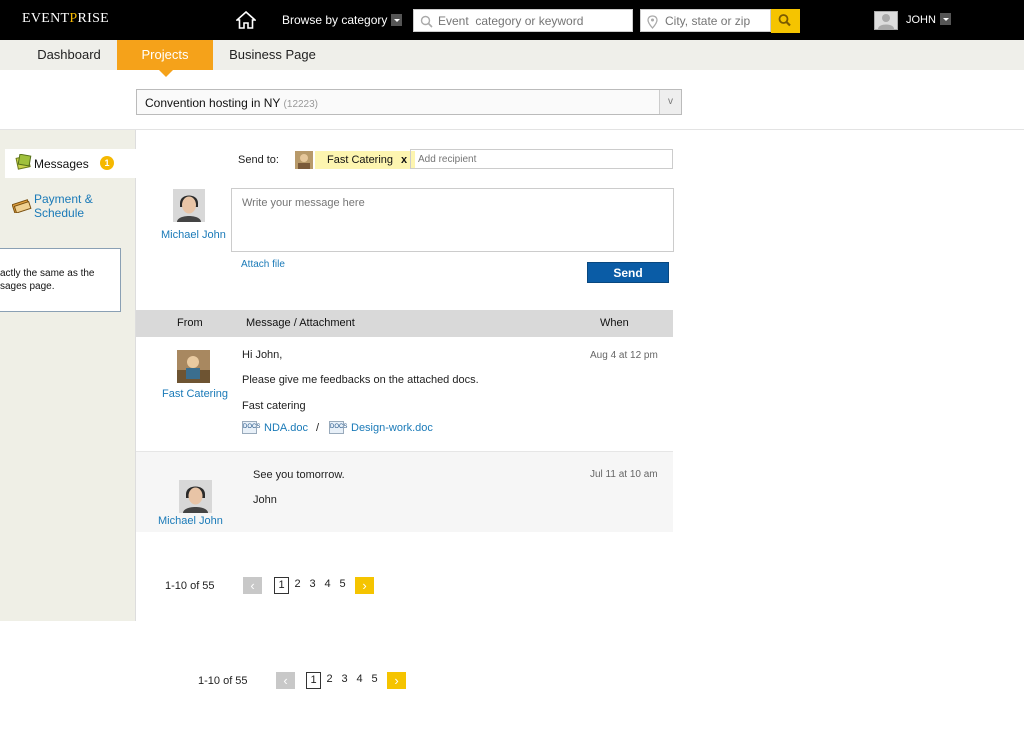  What do you see at coordinates (63, 199) in the screenshot?
I see `sidebar-item-label: Payment &` at bounding box center [63, 199].